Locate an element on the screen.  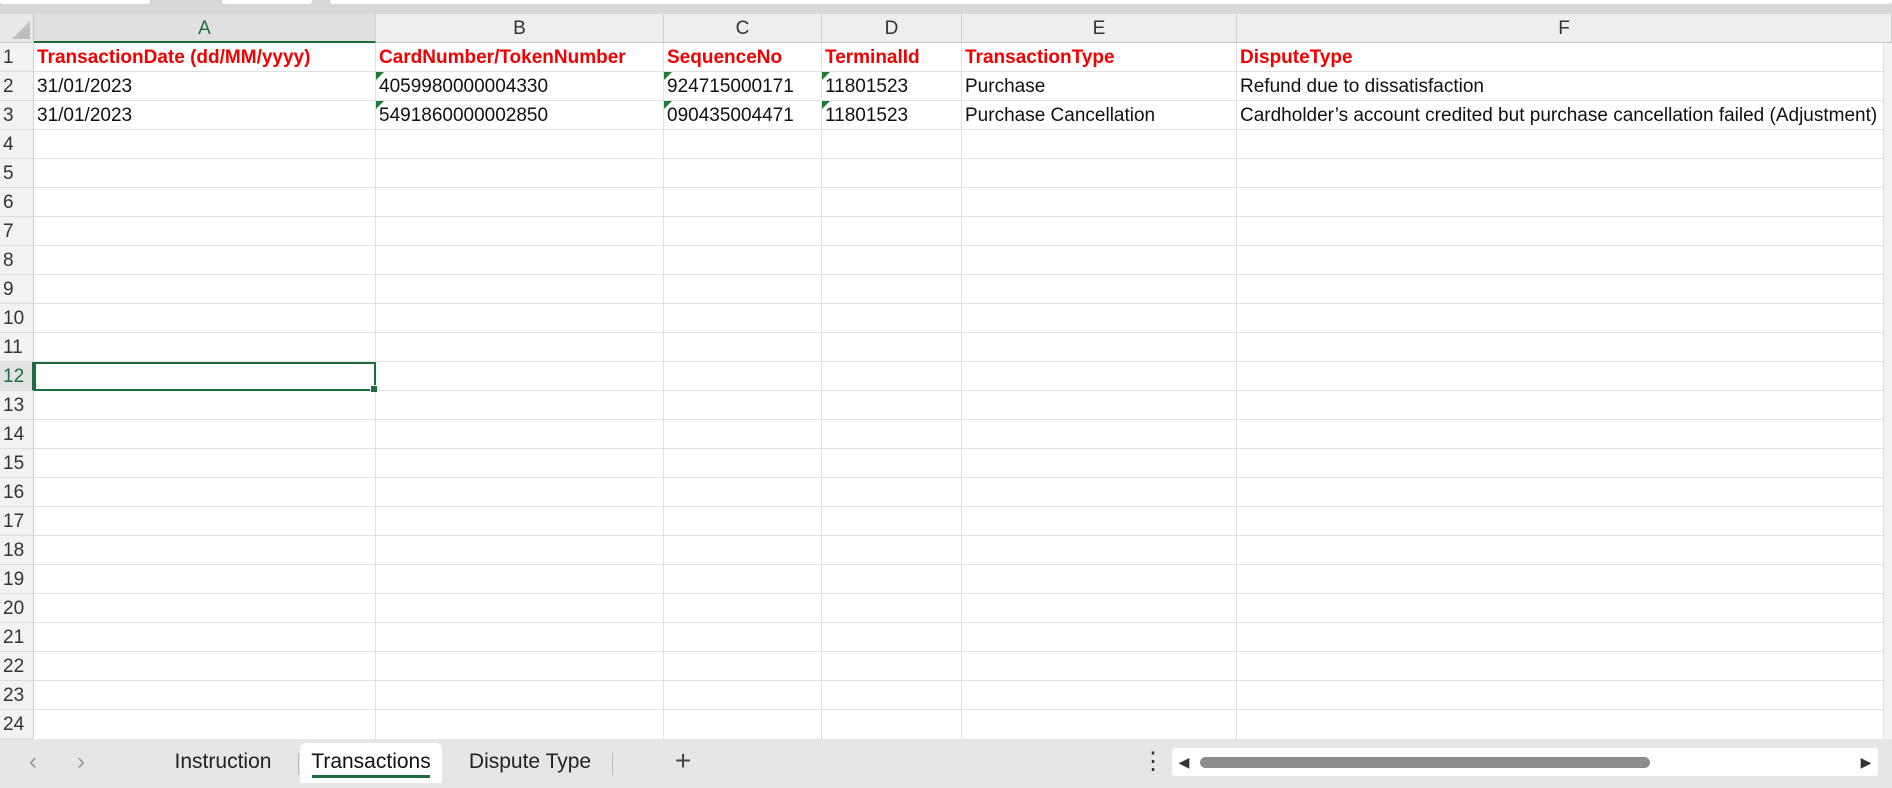
cell-d1: TerminalId is located at coordinates (892, 57).